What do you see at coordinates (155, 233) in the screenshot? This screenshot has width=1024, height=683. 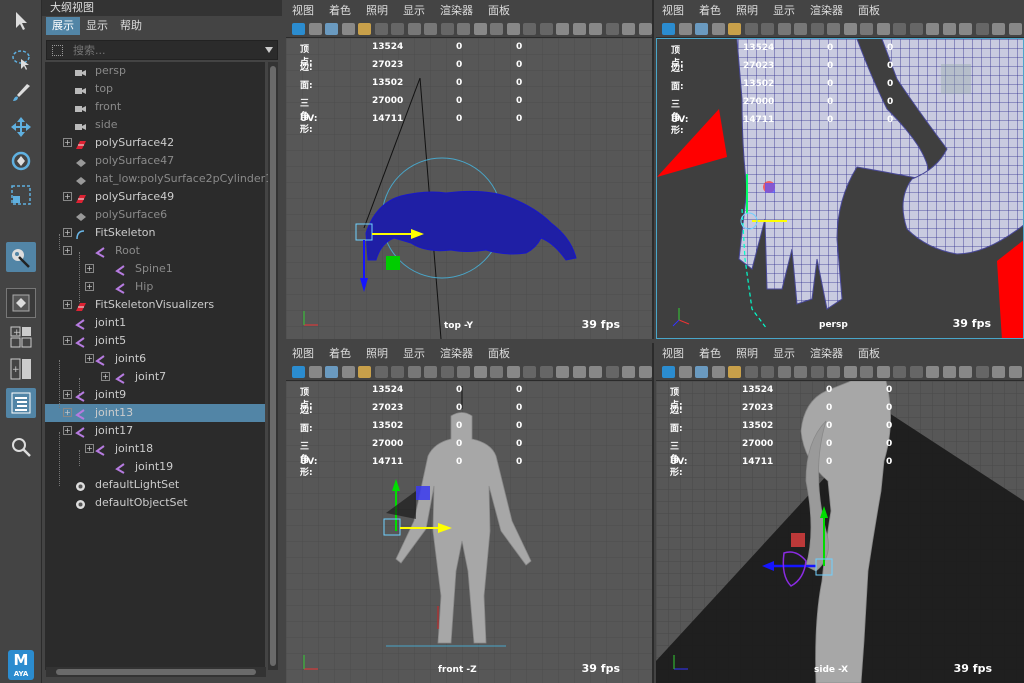 I see `outliner-item: + FitSkeleton` at bounding box center [155, 233].